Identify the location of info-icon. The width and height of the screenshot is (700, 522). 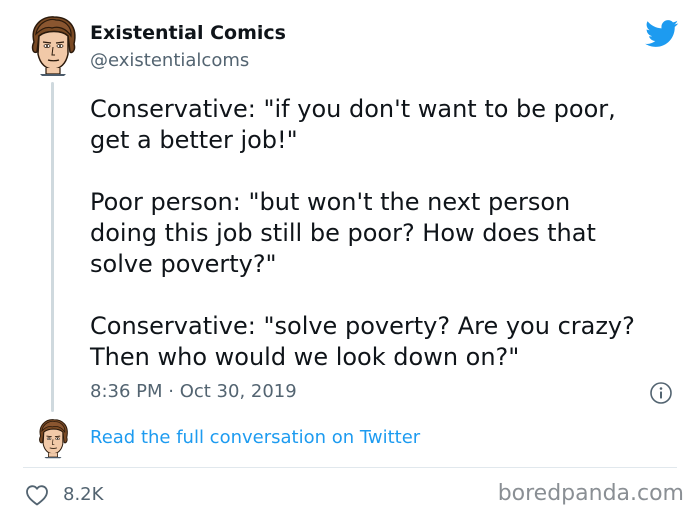
(661, 393).